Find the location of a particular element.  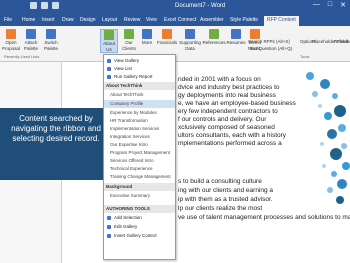

attach-icon is located at coordinates (31, 34).